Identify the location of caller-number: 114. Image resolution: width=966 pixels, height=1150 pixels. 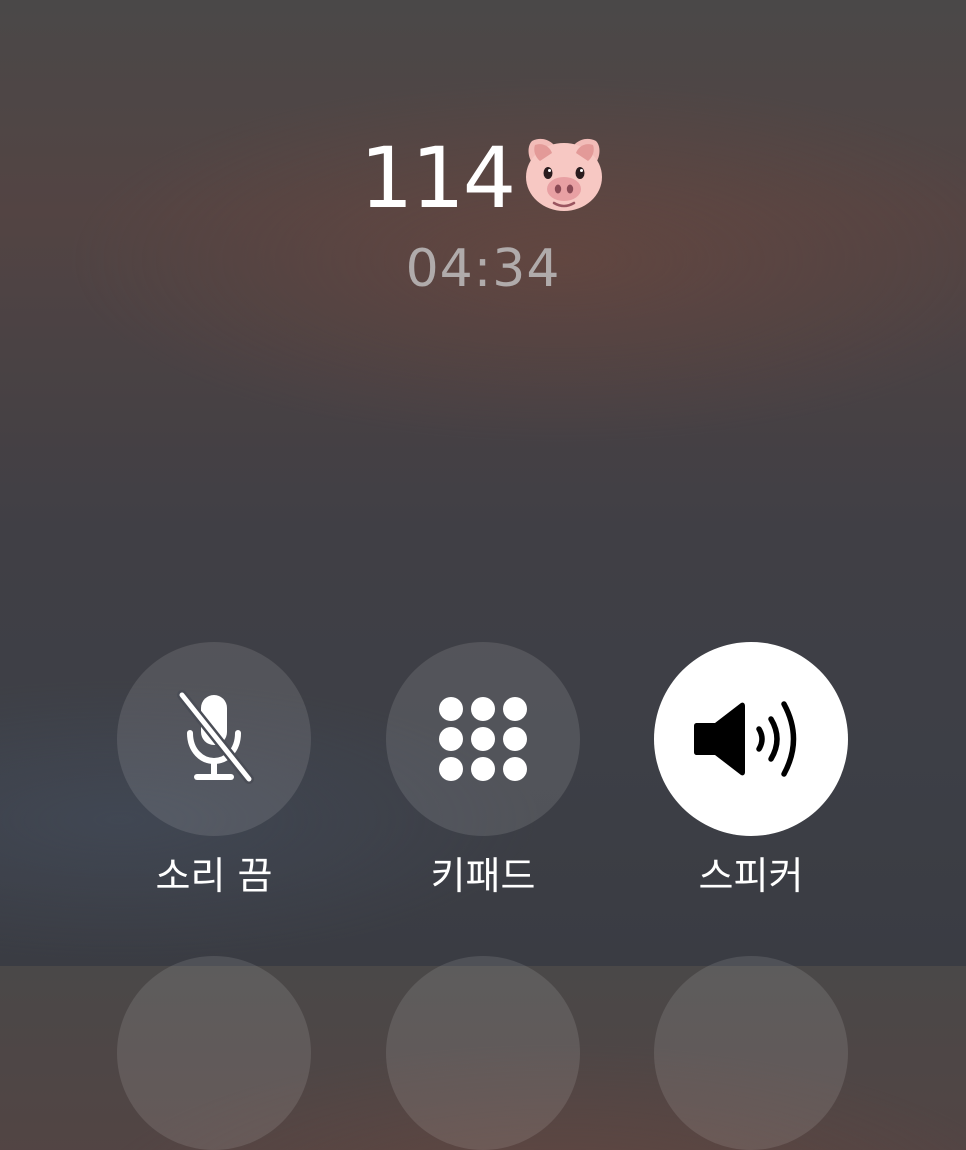
(437, 178).